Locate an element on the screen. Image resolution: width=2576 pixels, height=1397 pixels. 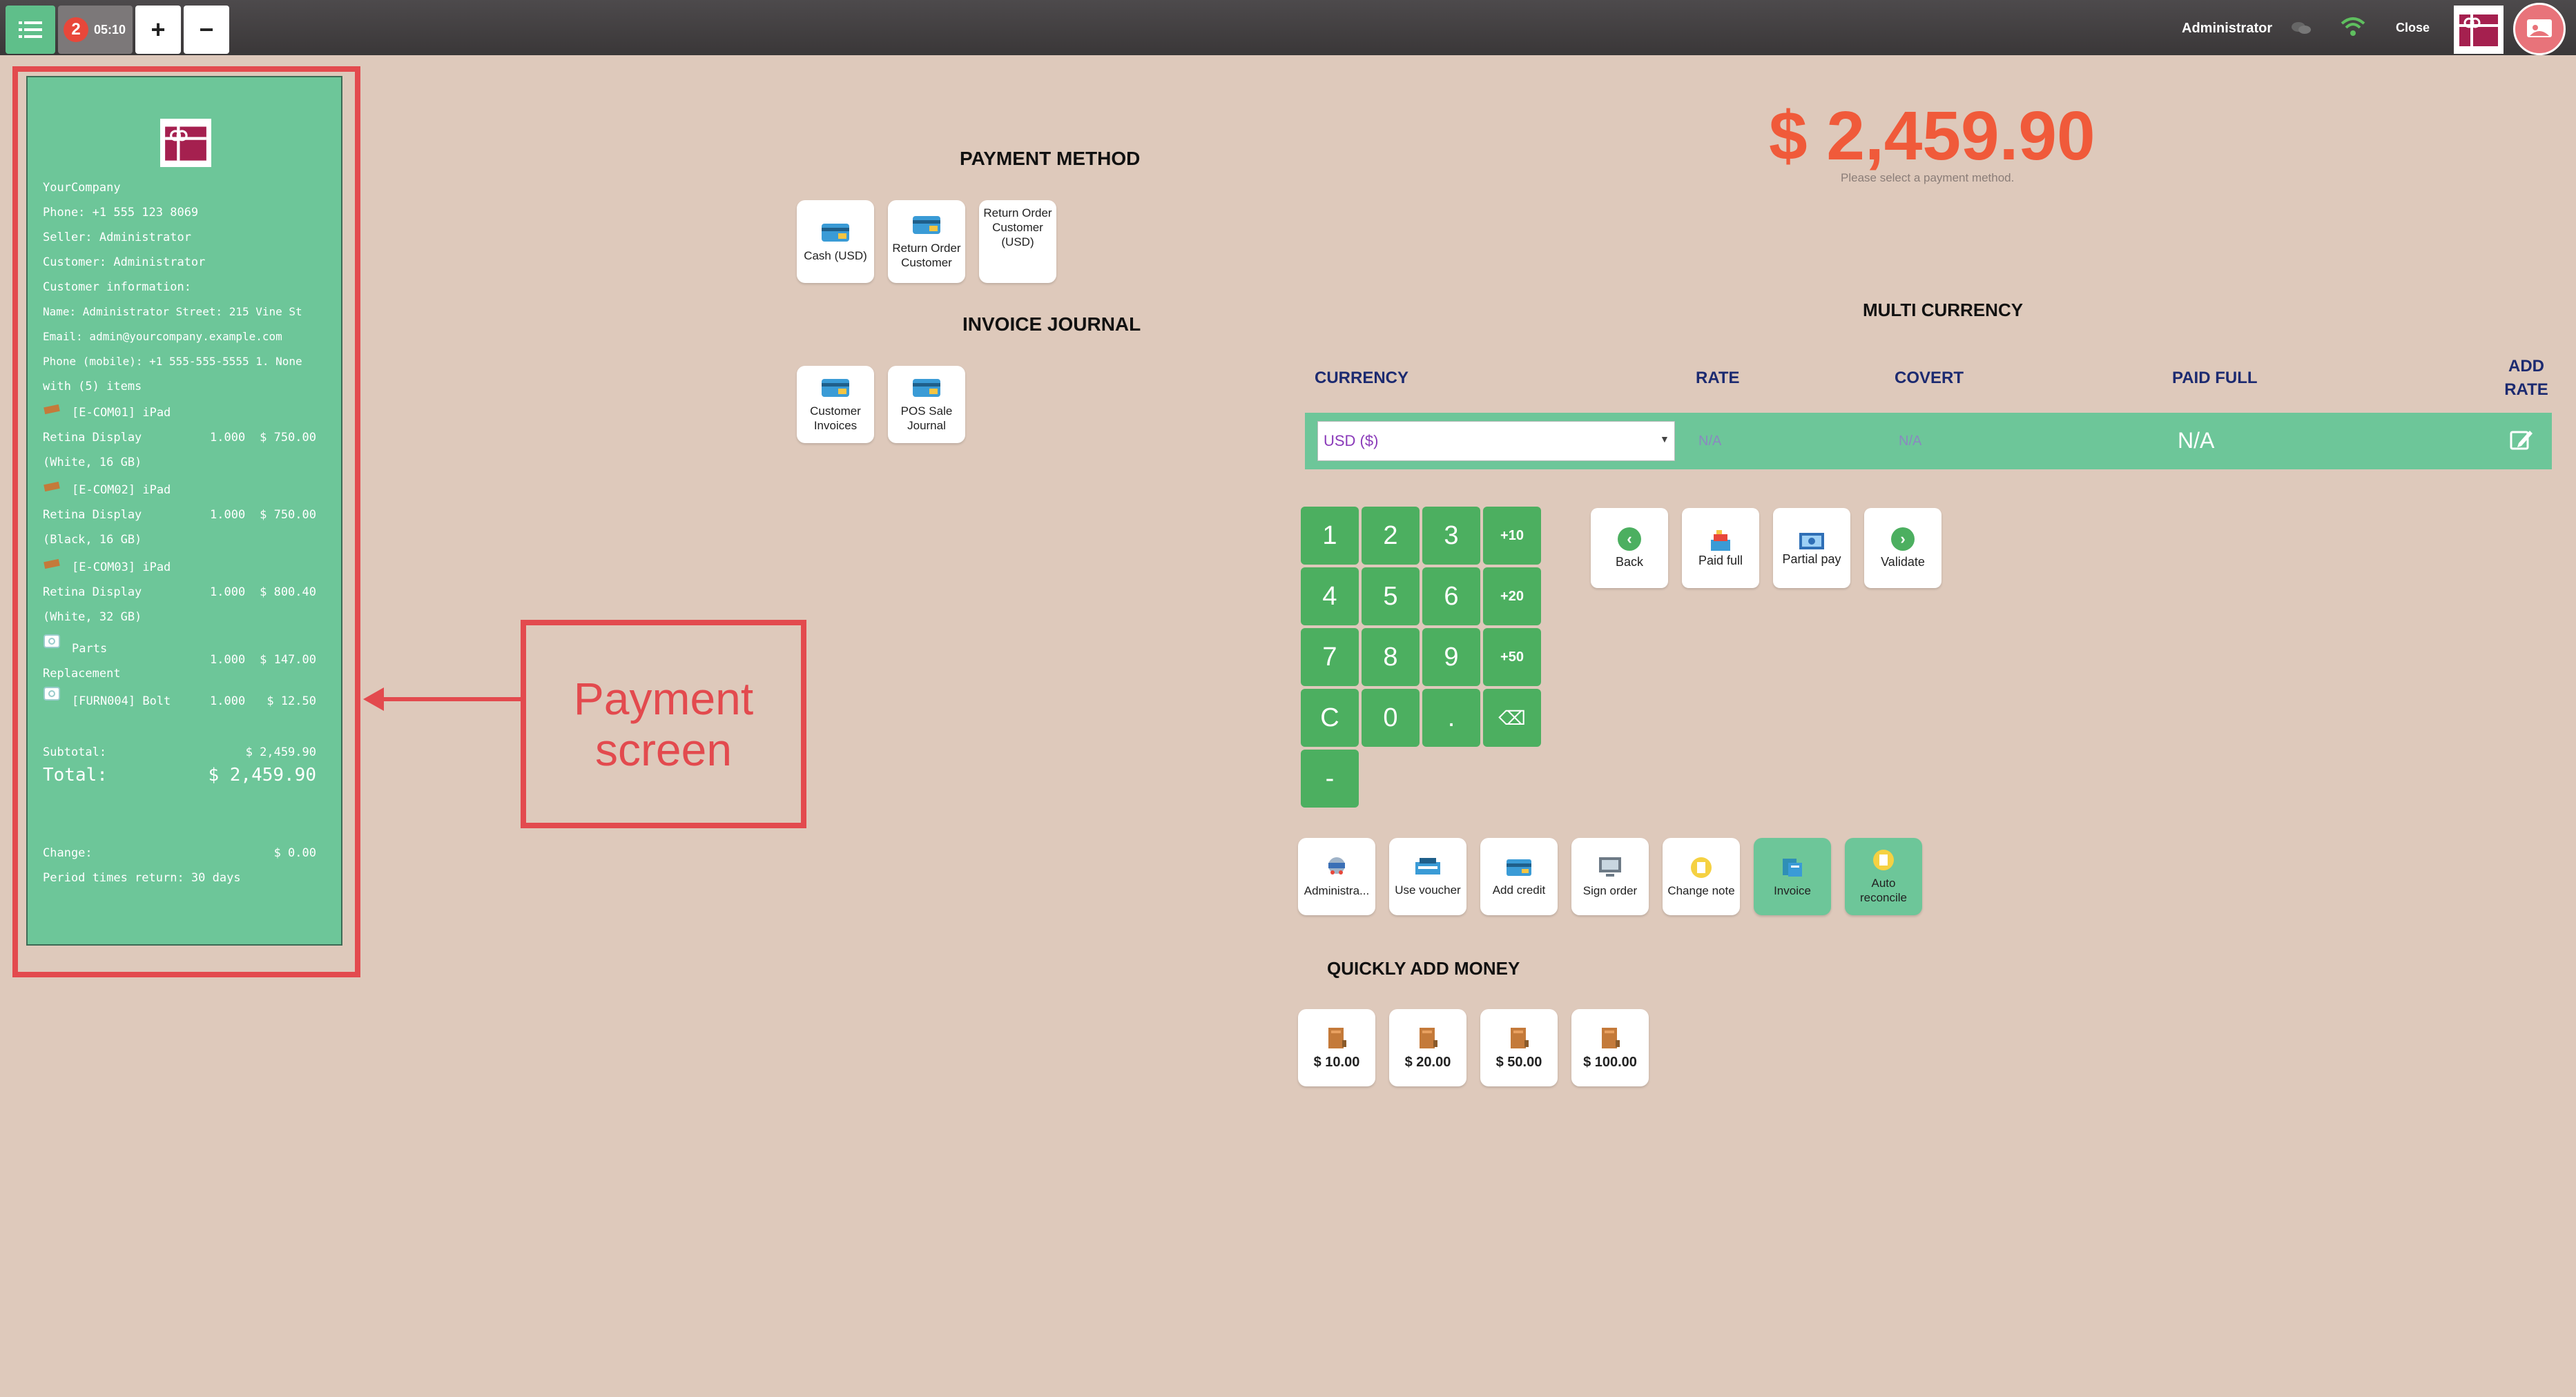
validate-button: › Validate is located at coordinates (1903, 548).